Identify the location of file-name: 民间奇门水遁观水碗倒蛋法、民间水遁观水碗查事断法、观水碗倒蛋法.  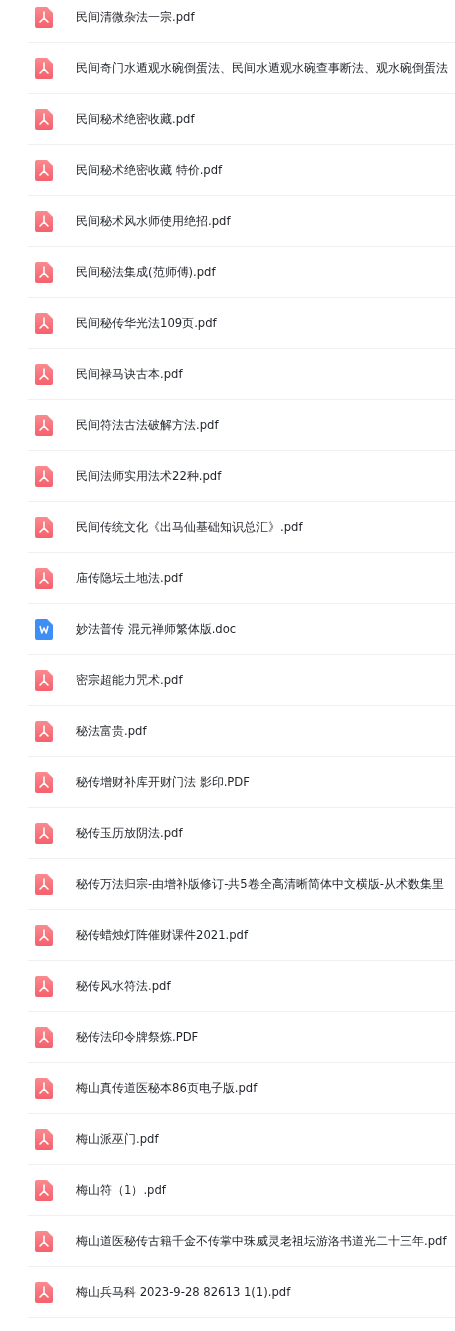
(262, 68).